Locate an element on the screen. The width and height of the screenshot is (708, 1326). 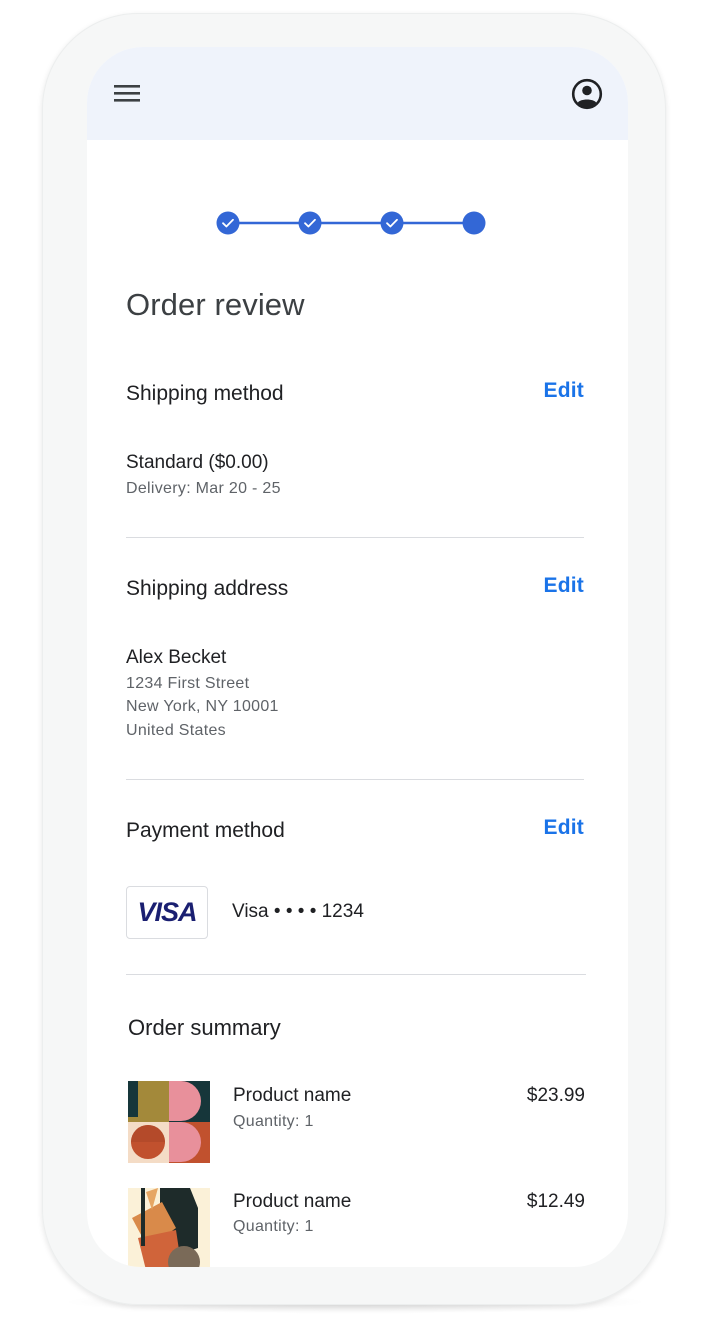
order-summary-heading: Order summary is located at coordinates (204, 1027).